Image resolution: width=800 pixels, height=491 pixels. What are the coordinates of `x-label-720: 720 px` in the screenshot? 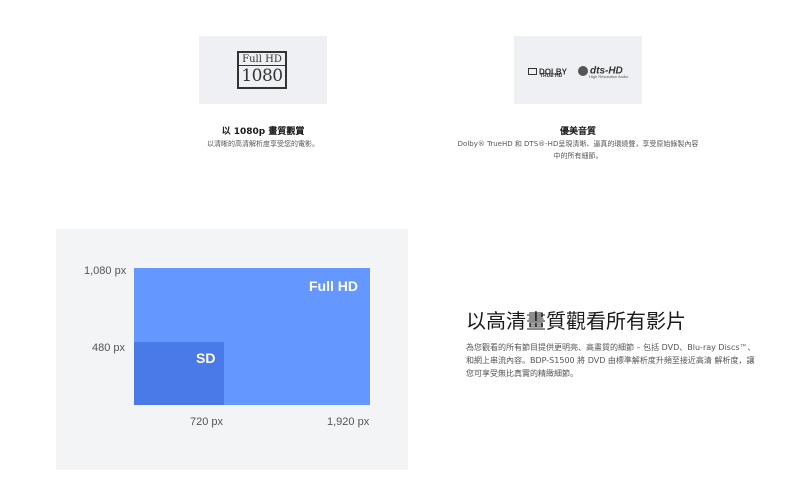 It's located at (207, 422).